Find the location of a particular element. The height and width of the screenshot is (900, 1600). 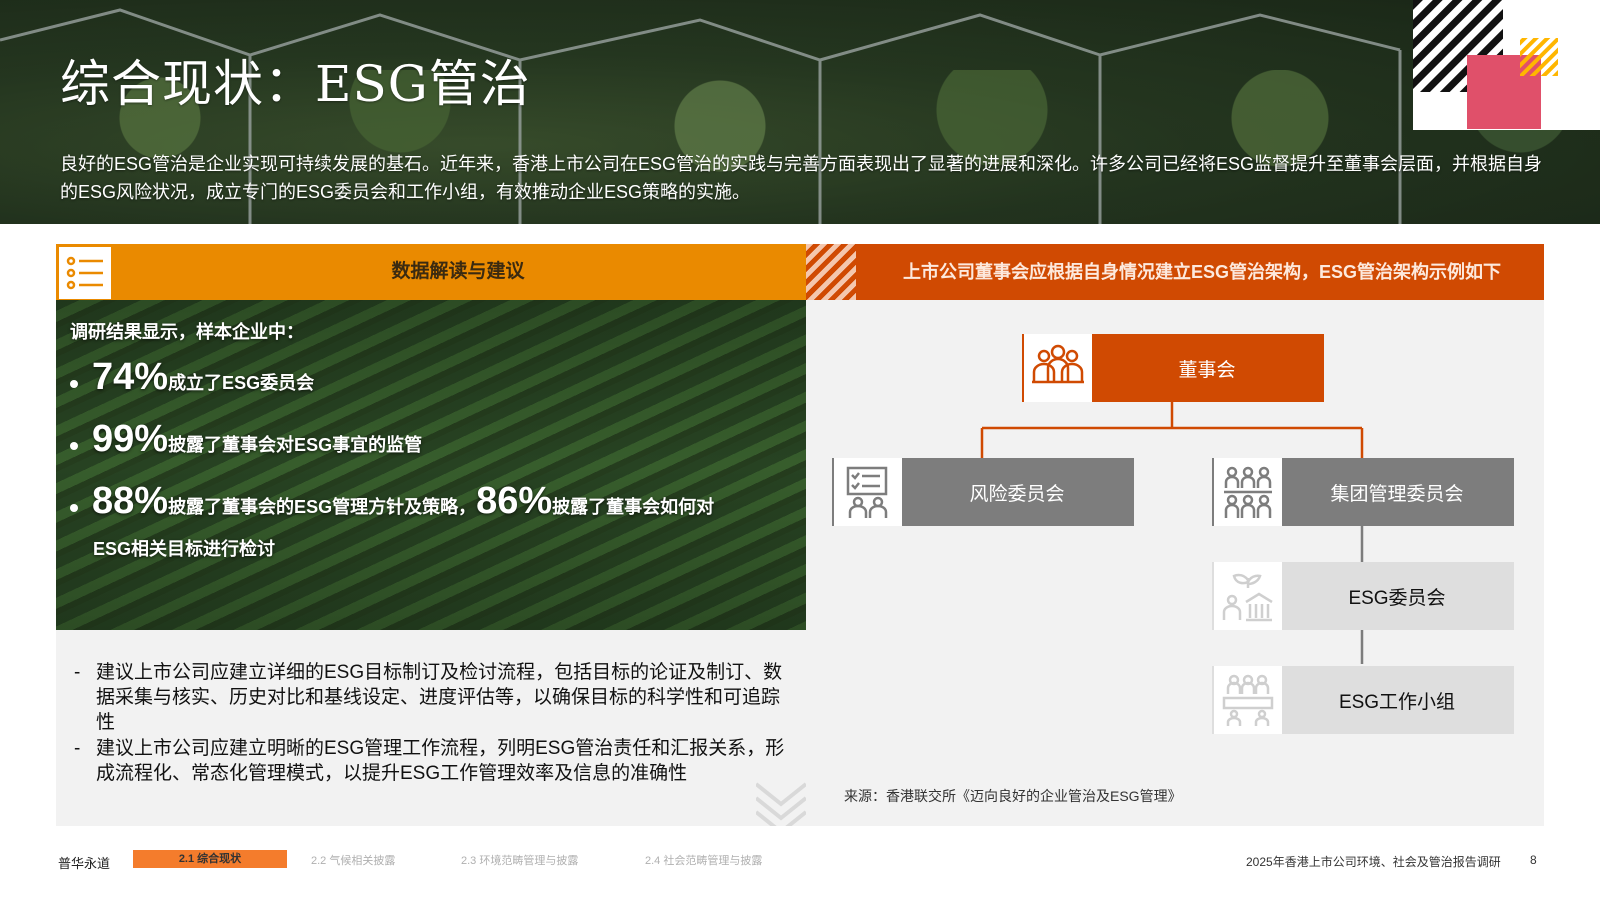

org-box-group-committee: 集团管理委员会 is located at coordinates (1363, 492).